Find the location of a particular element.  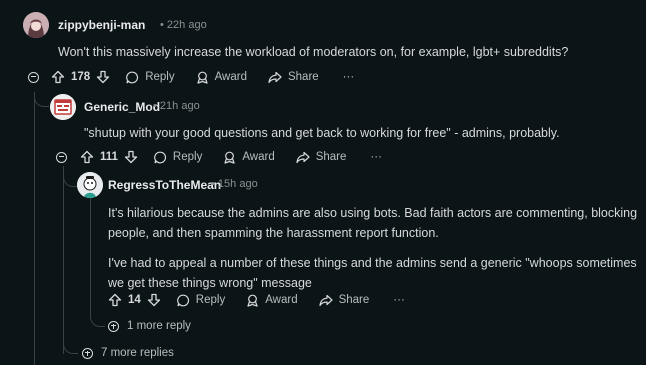

comment-timestamp: • 21h ago is located at coordinates (176, 106).